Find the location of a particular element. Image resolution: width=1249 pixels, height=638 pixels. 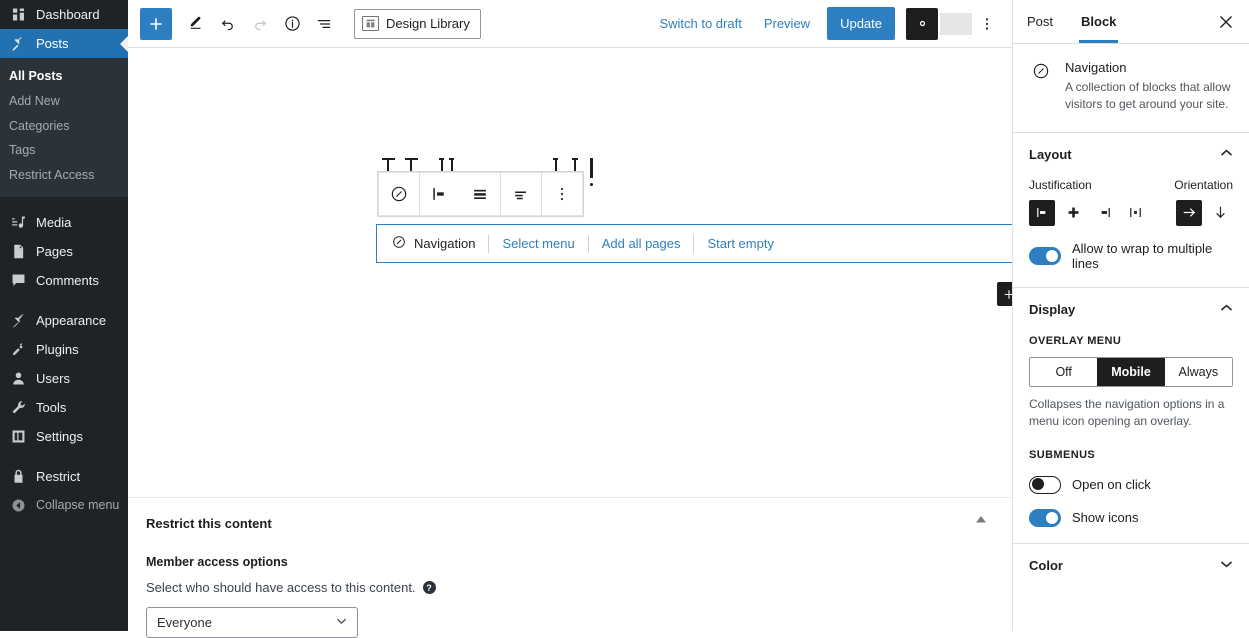

tab-post: Post is located at coordinates (1040, 21).